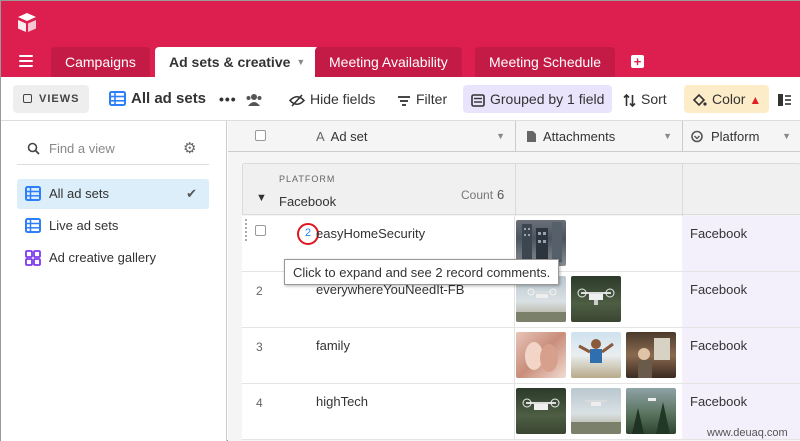 The width and height of the screenshot is (800, 441). I want to click on sidebar-item-label: All ad sets, so click(79, 193).